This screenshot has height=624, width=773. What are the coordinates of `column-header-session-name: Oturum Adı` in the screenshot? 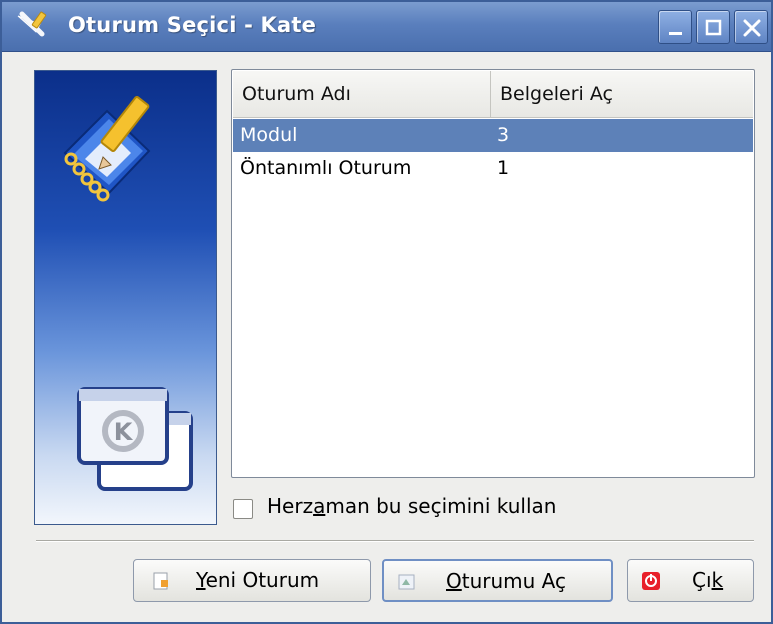 It's located at (362, 94).